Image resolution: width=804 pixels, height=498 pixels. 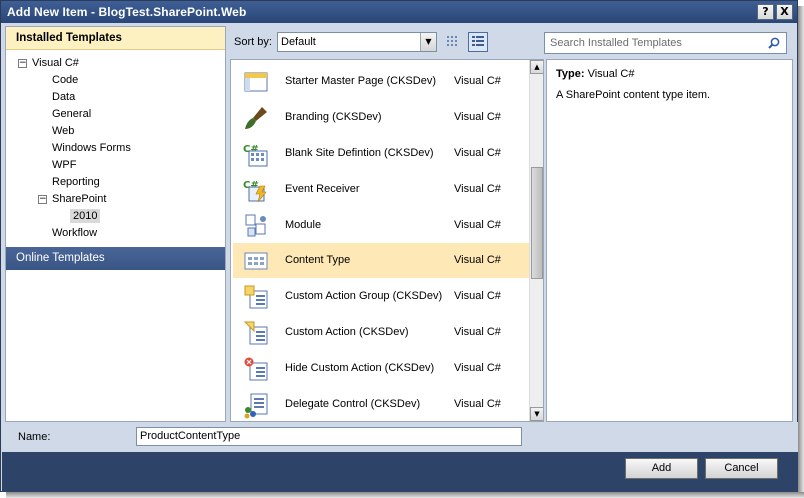 What do you see at coordinates (63, 97) in the screenshot?
I see `tree-item-data: Data` at bounding box center [63, 97].